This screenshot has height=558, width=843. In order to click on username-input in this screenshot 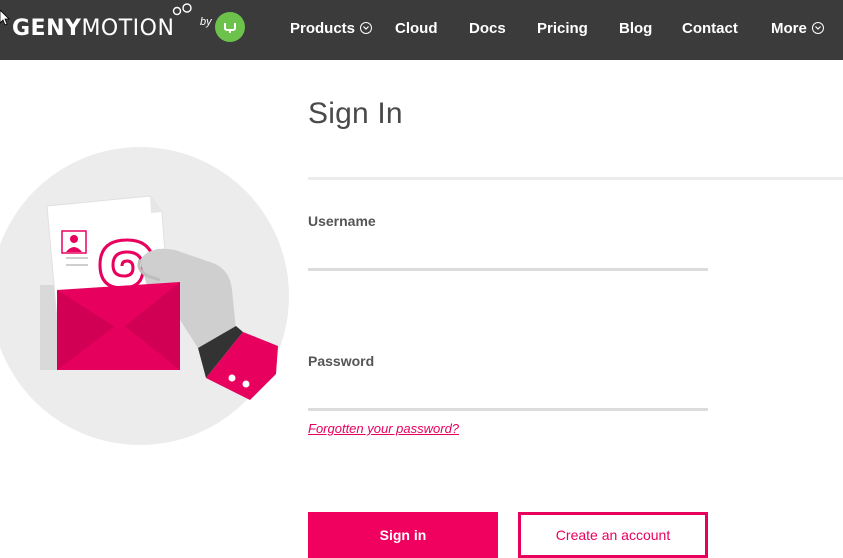, I will do `click(508, 254)`.